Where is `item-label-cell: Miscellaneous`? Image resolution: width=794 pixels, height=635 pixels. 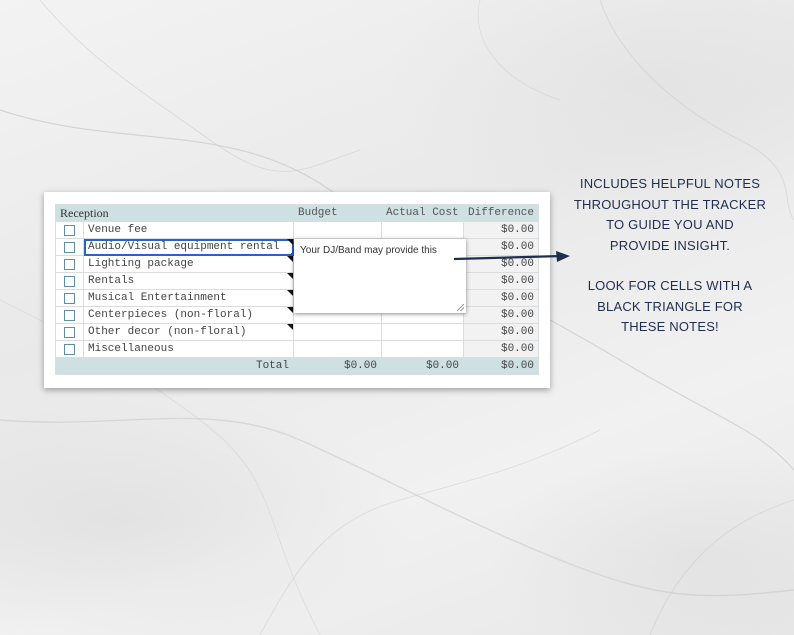 item-label-cell: Miscellaneous is located at coordinates (188, 349).